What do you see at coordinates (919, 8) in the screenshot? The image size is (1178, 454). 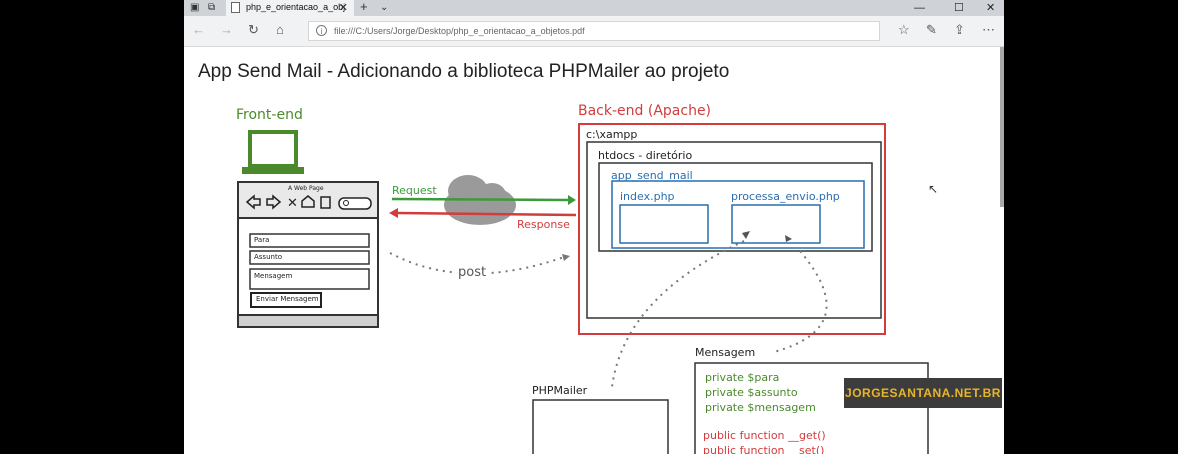 I see `minimize-icon: —` at bounding box center [919, 8].